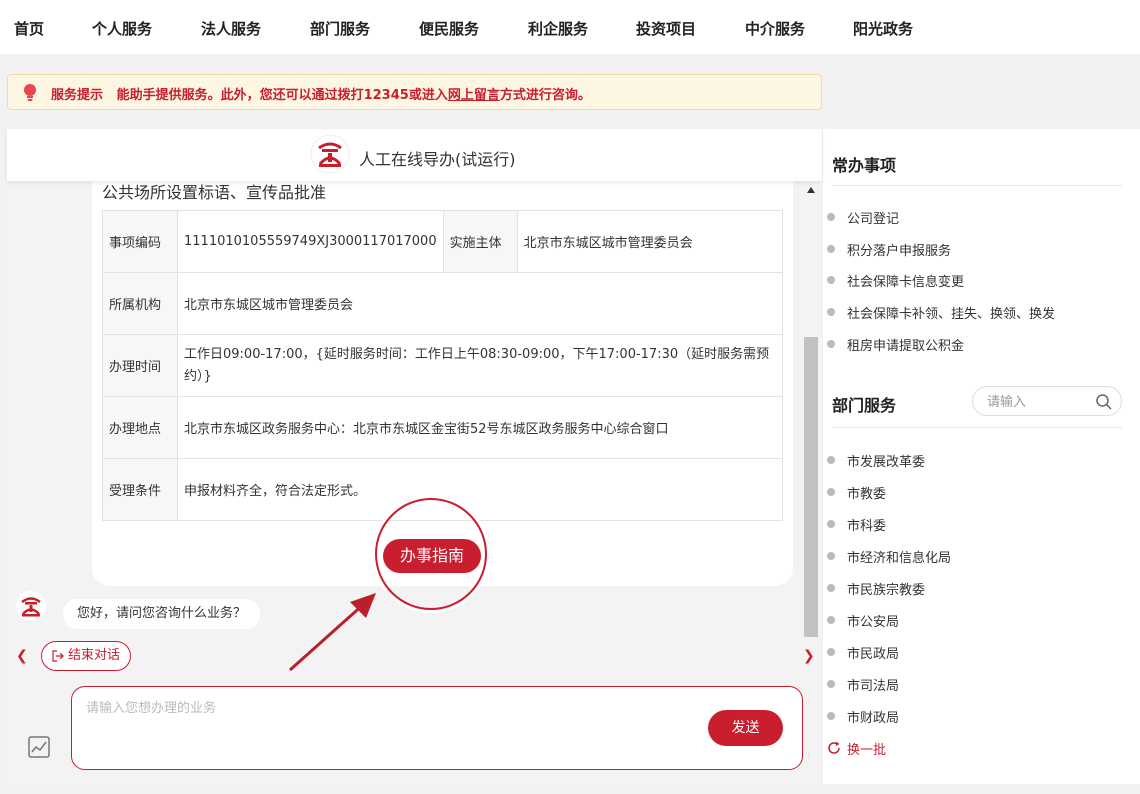 The image size is (1140, 794). What do you see at coordinates (745, 728) in the screenshot?
I see `send-button: 发送` at bounding box center [745, 728].